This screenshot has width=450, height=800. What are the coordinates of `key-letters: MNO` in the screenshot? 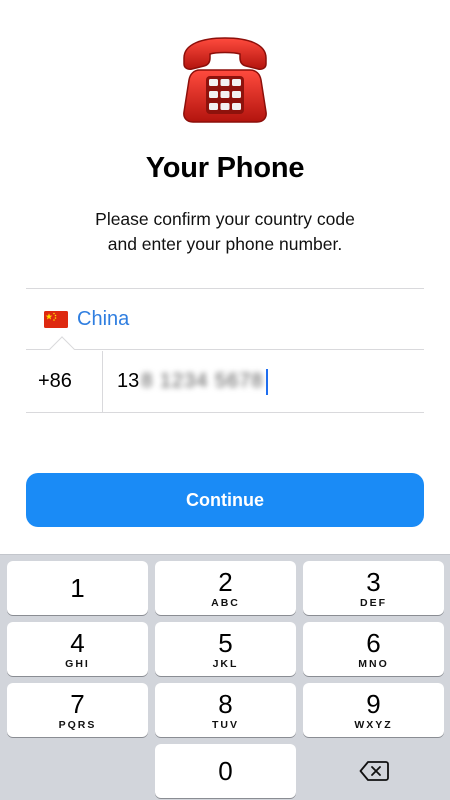 It's located at (373, 663).